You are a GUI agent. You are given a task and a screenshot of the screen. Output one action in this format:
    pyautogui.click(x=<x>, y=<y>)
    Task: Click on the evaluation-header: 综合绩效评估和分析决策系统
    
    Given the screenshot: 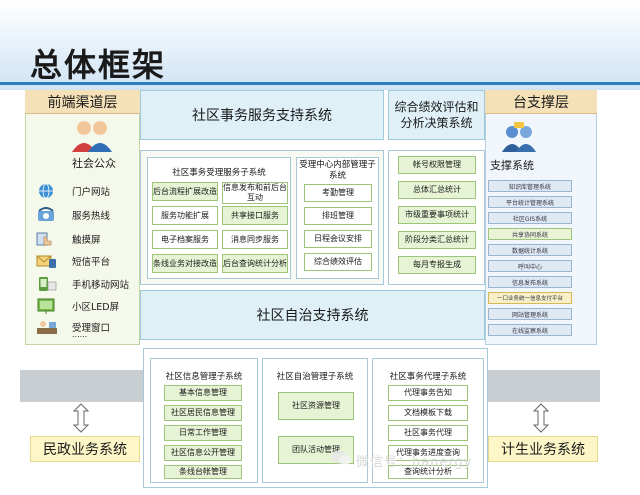 What is the action you would take?
    pyautogui.click(x=436, y=115)
    